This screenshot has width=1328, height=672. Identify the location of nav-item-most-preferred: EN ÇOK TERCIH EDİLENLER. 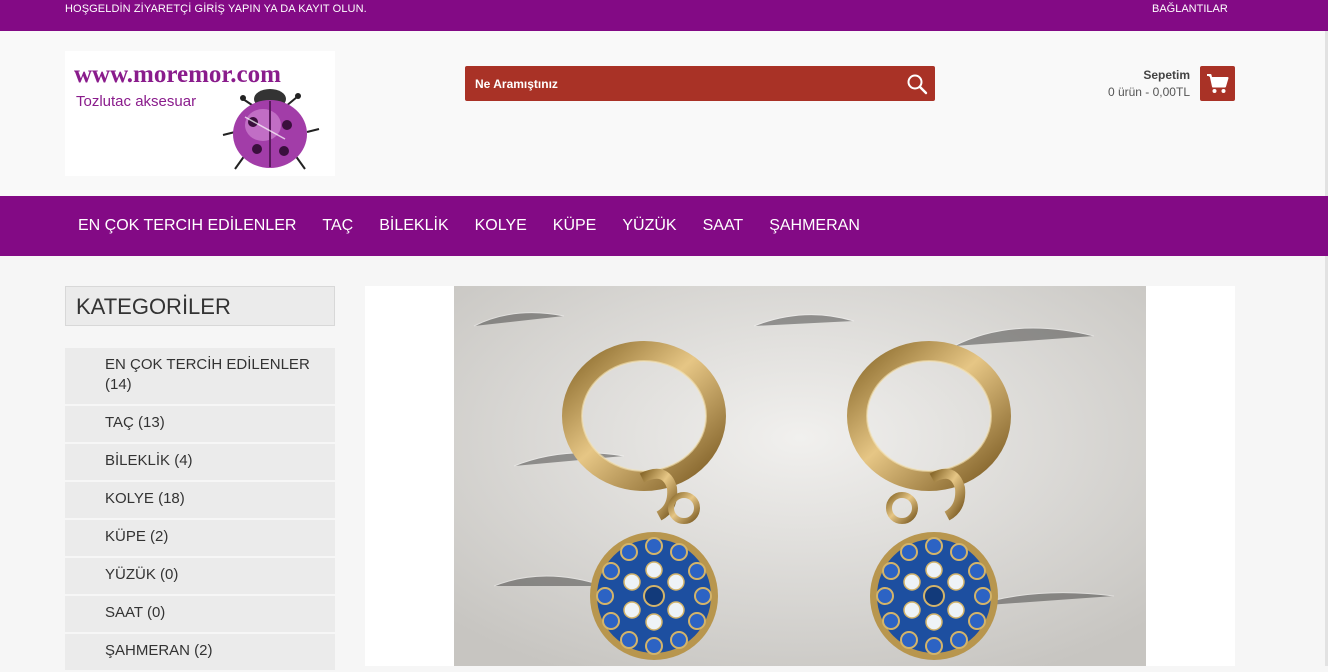
(187, 226).